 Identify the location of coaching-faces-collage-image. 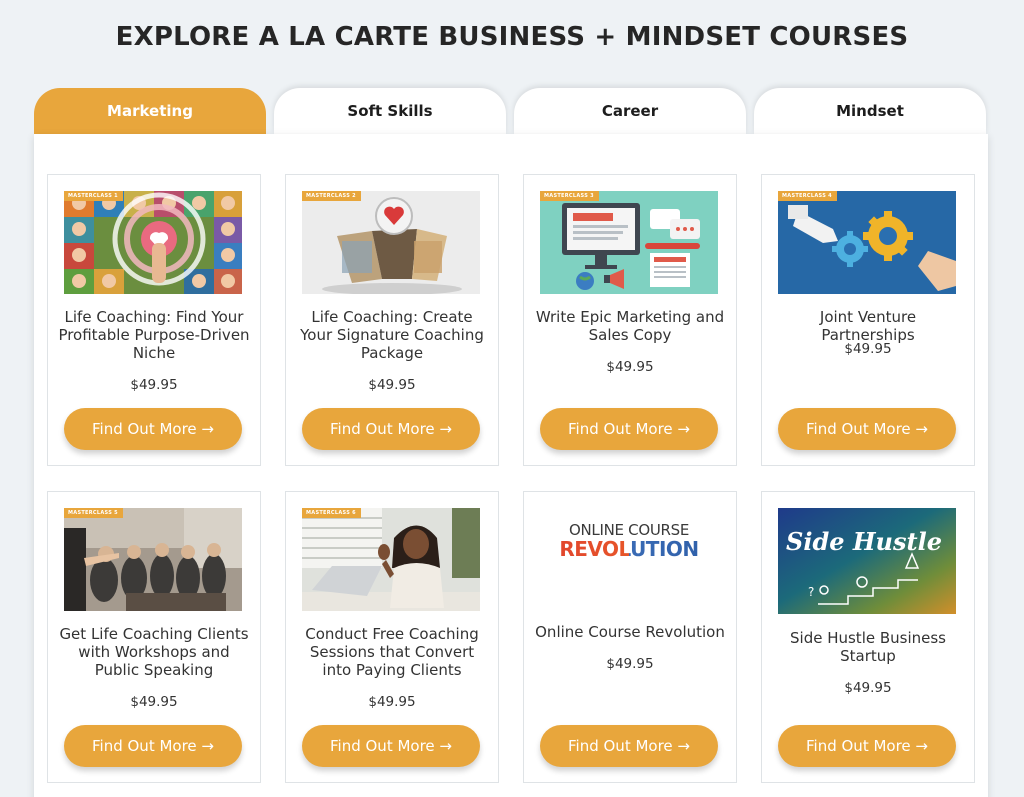
(153, 242).